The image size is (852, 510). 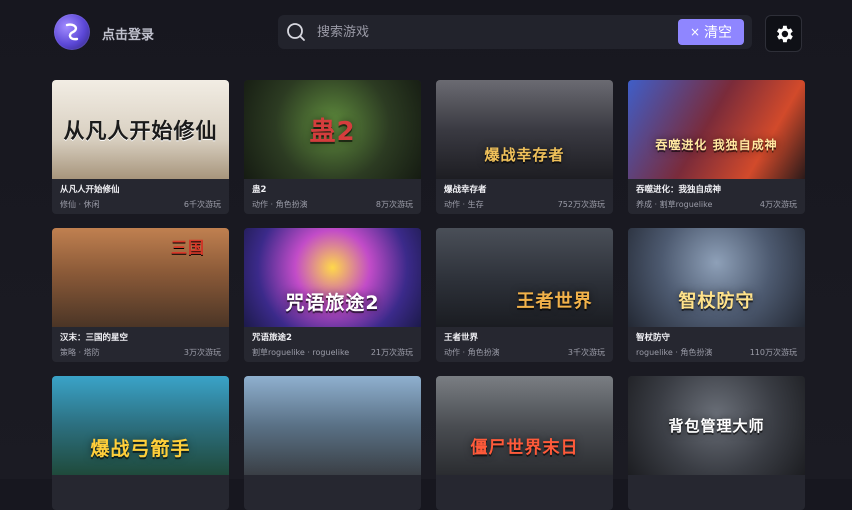 What do you see at coordinates (80, 352) in the screenshot?
I see `game-tags: 策略 · 塔防` at bounding box center [80, 352].